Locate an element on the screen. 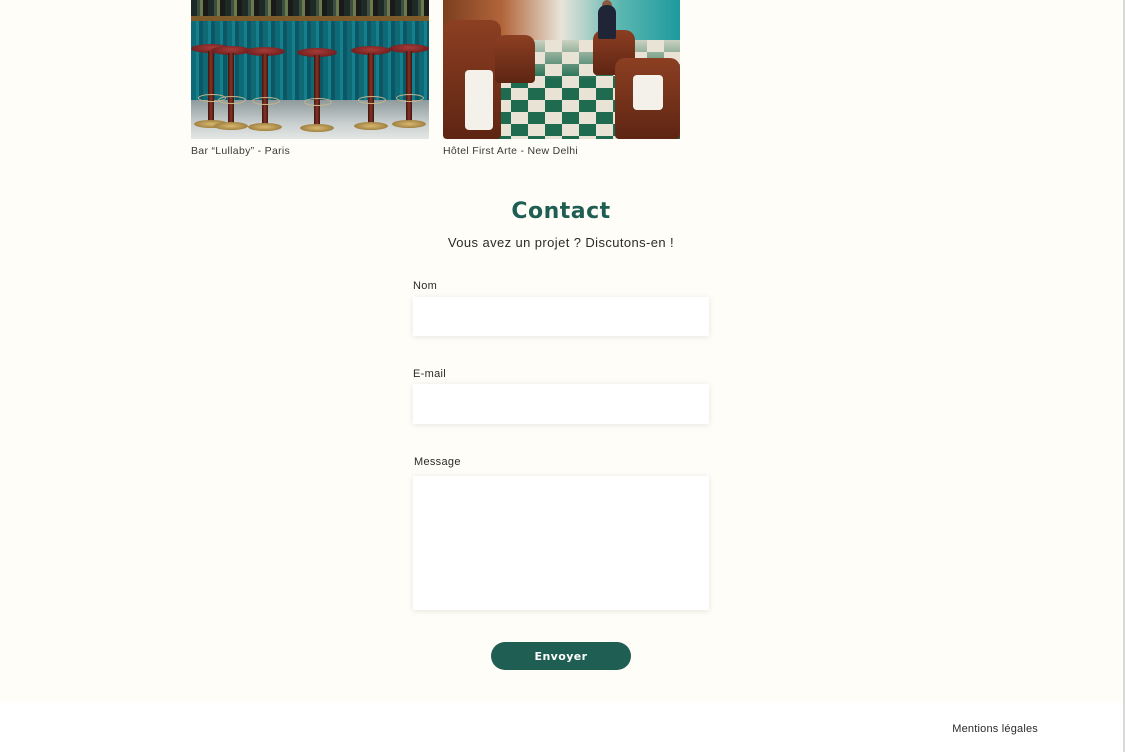 This screenshot has height=752, width=1125. gallery-item-bar-lullaby: Bar “Lullaby” - Paris is located at coordinates (310, 78).